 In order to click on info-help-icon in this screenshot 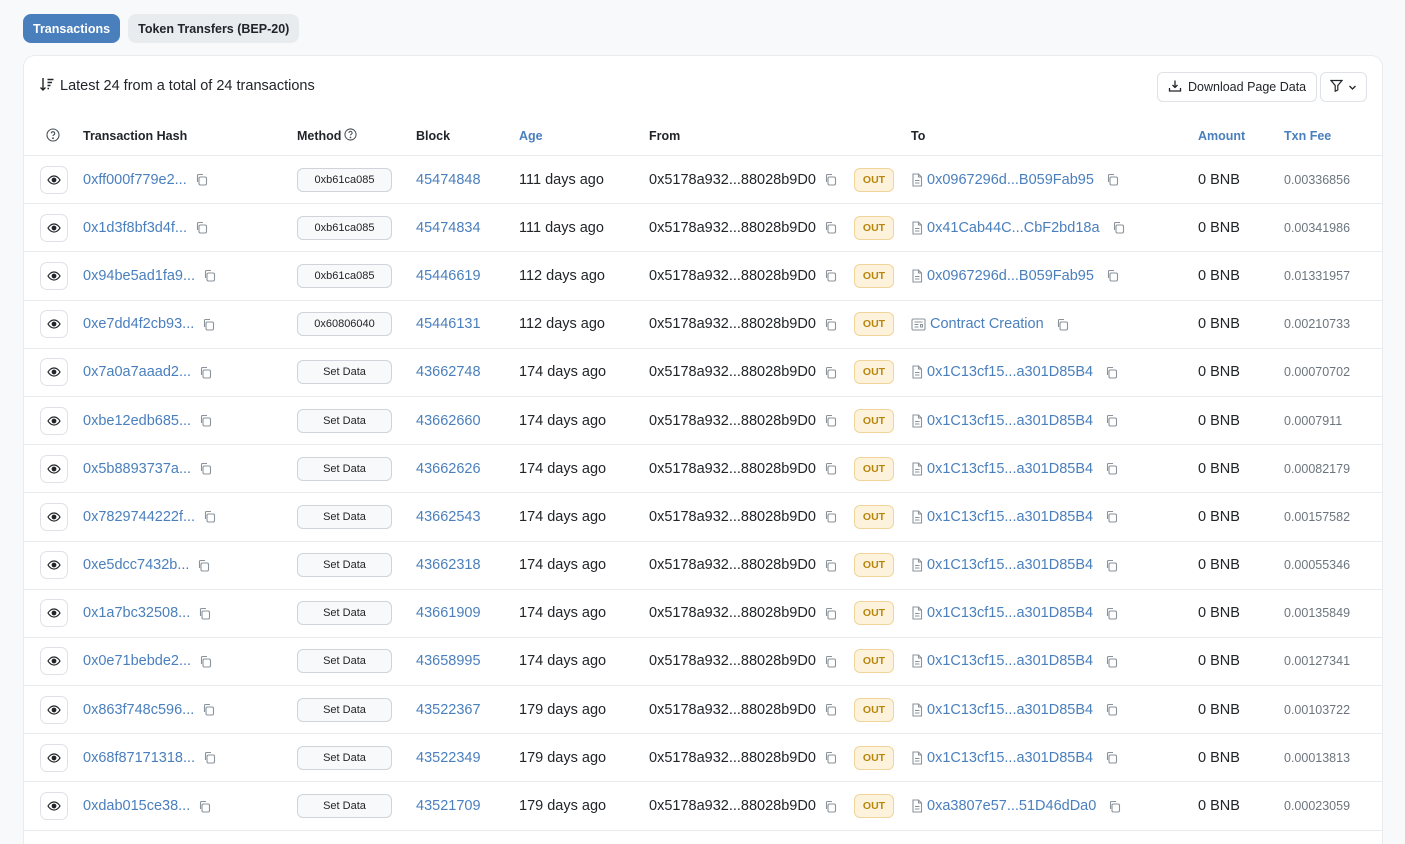, I will do `click(53, 136)`.